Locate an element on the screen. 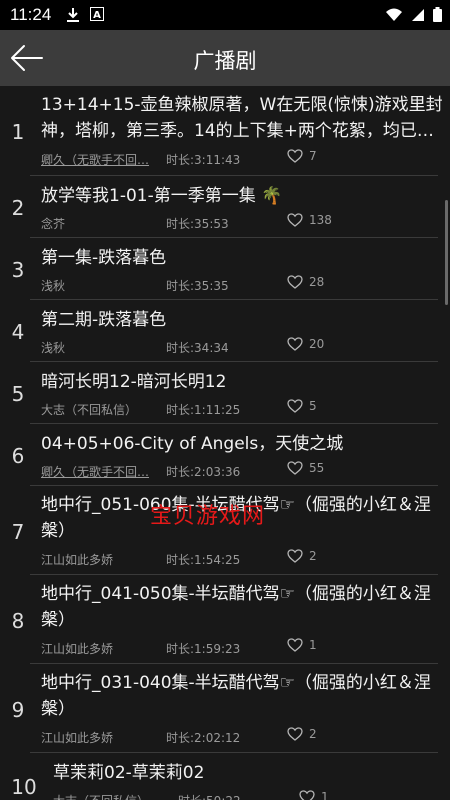  item-title: 放学等我1-01-第一季第一集 🌴 is located at coordinates (162, 196).